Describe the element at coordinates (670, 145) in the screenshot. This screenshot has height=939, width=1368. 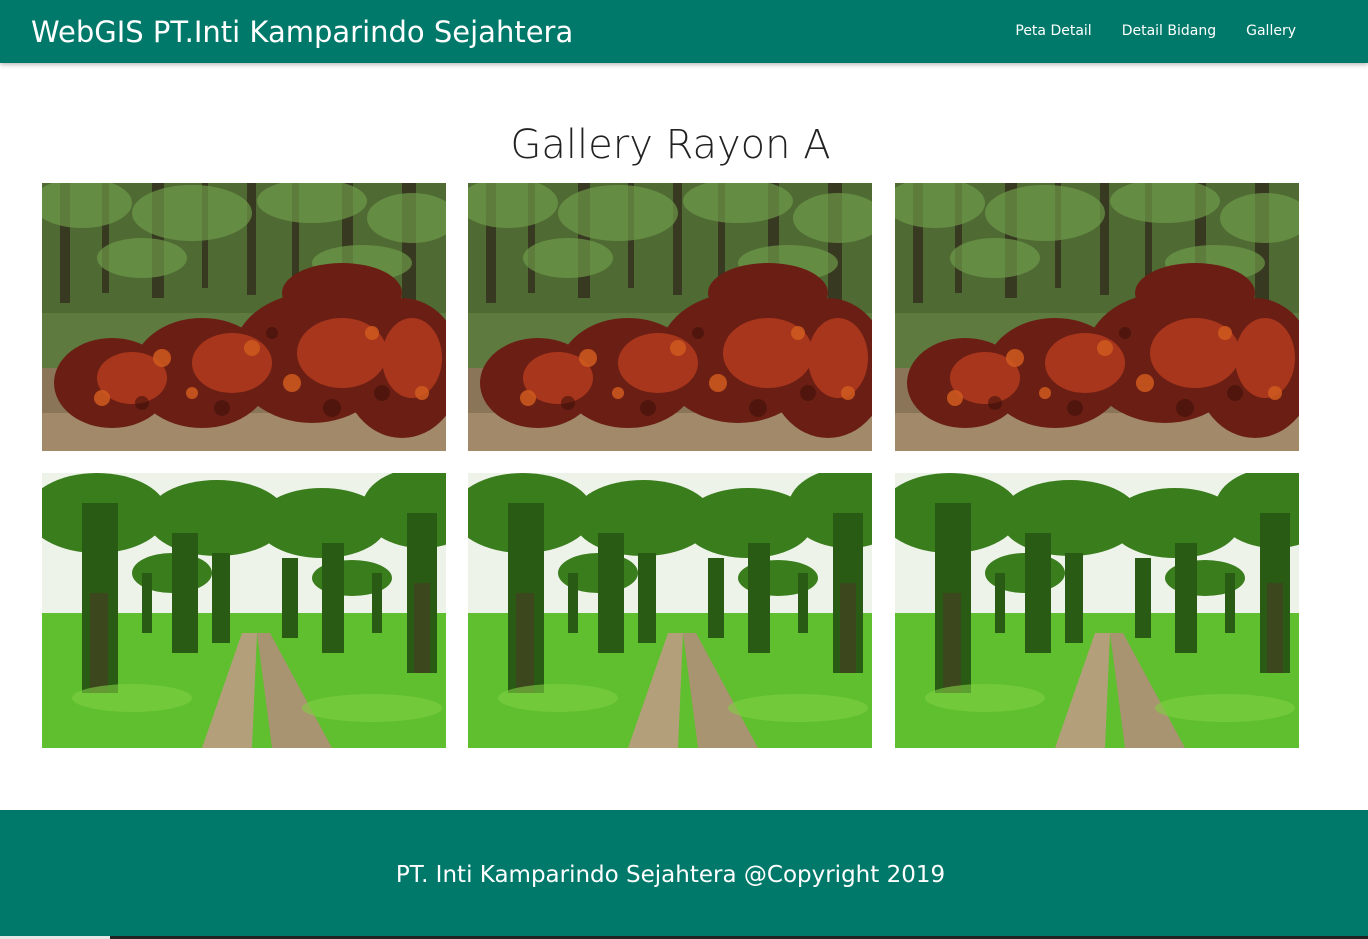
I see `gallery-title: Gallery Rayon A` at that location.